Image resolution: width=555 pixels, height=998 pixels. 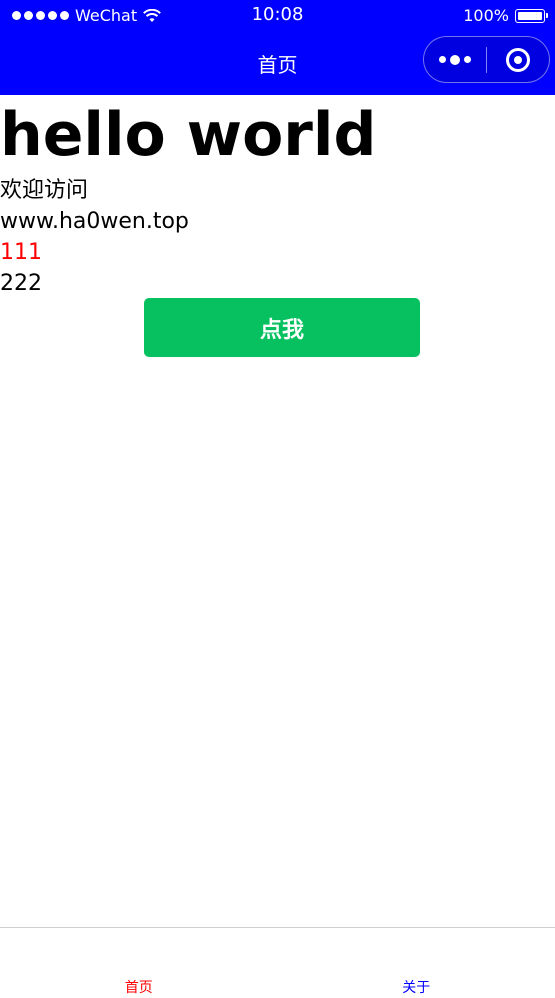 I want to click on battery-percent: 100%, so click(x=486, y=15).